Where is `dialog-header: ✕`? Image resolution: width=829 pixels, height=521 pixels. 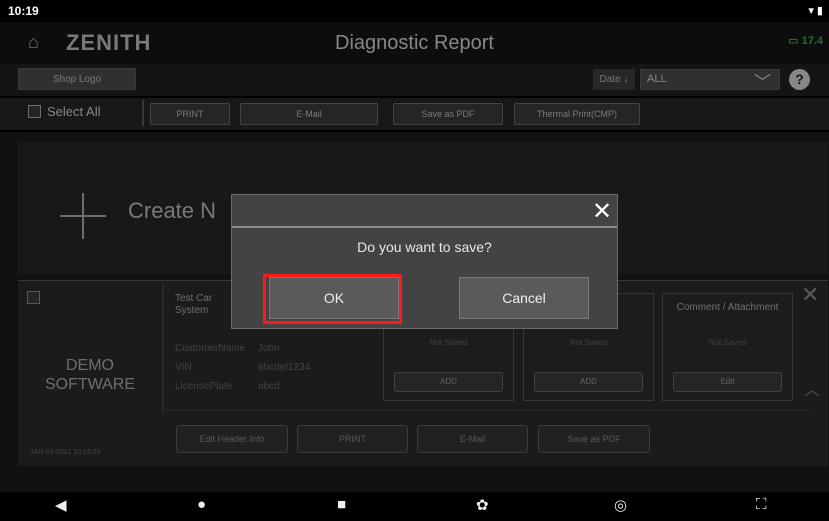 dialog-header: ✕ is located at coordinates (424, 211).